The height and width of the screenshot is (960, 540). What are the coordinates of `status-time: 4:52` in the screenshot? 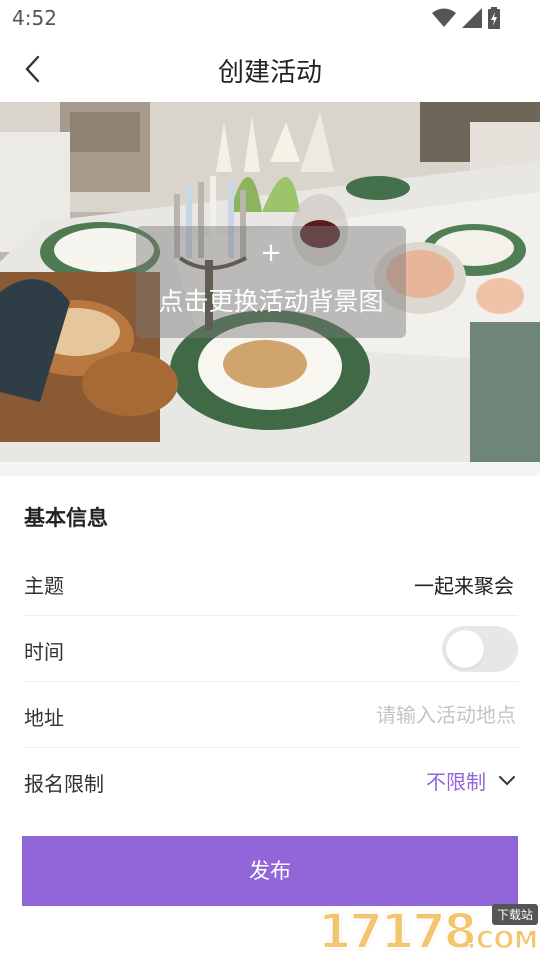 It's located at (34, 18).